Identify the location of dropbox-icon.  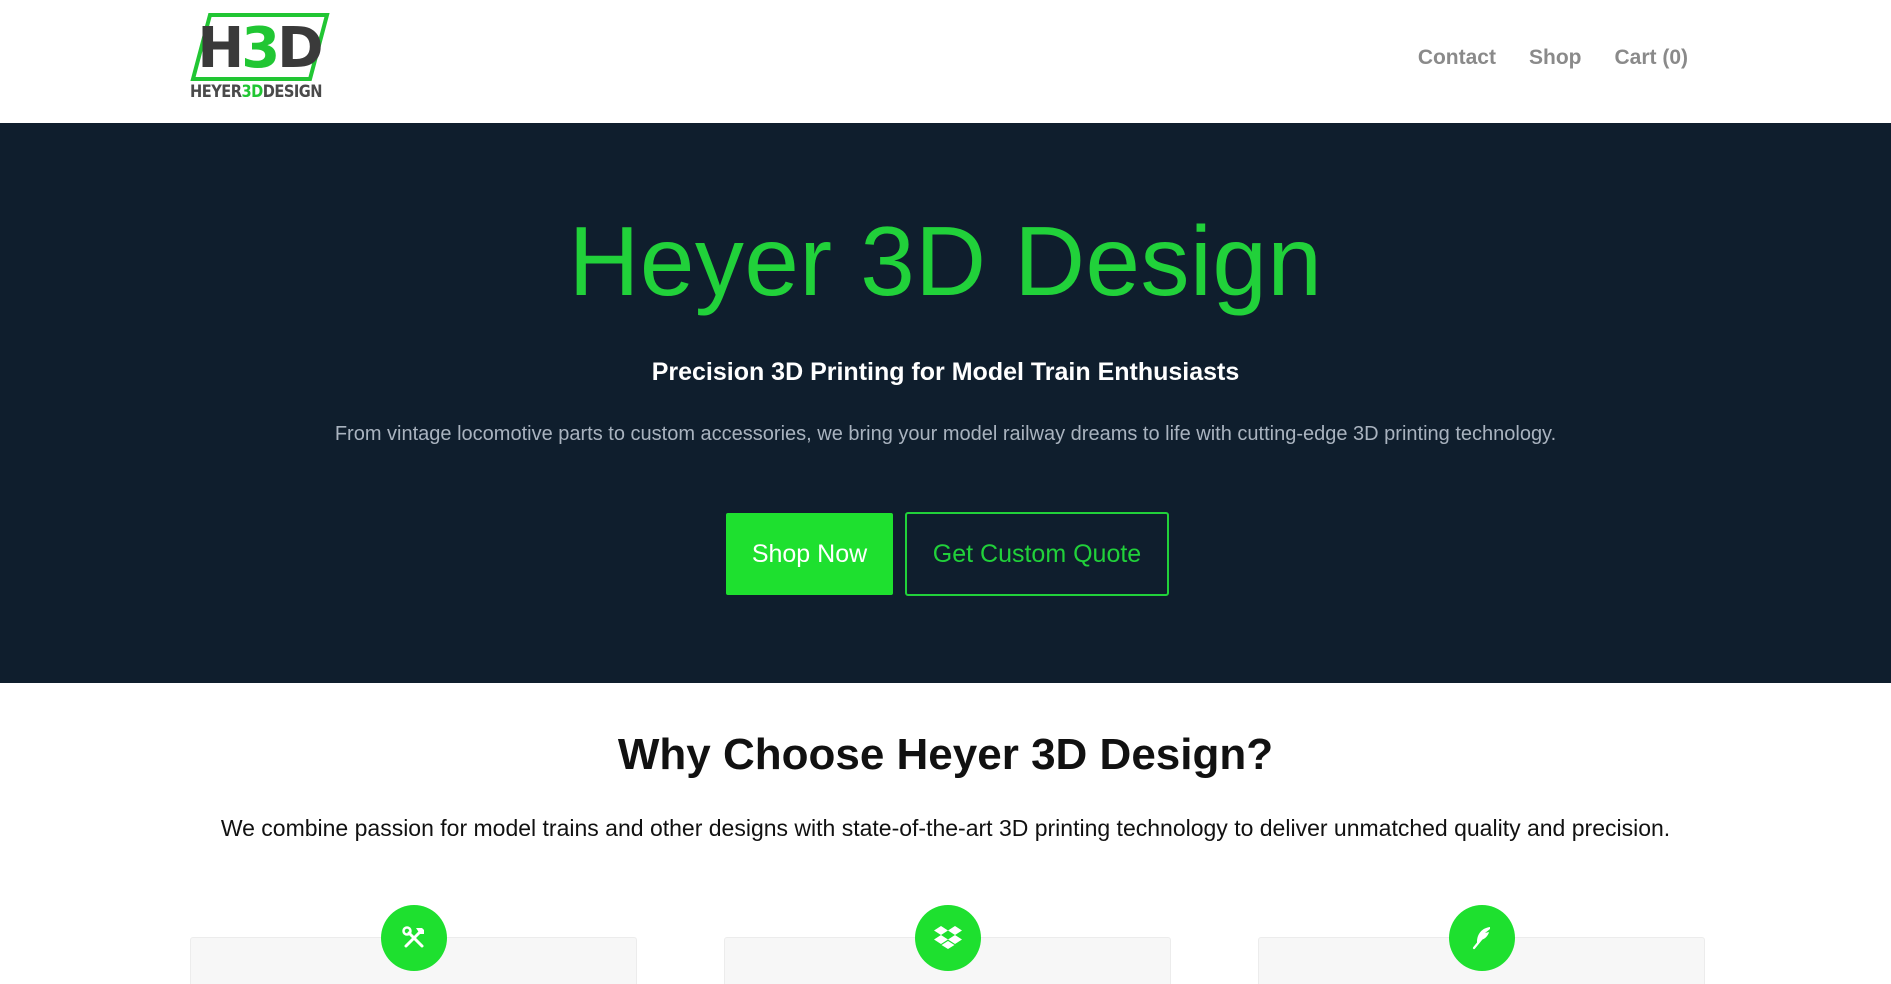
(948, 938).